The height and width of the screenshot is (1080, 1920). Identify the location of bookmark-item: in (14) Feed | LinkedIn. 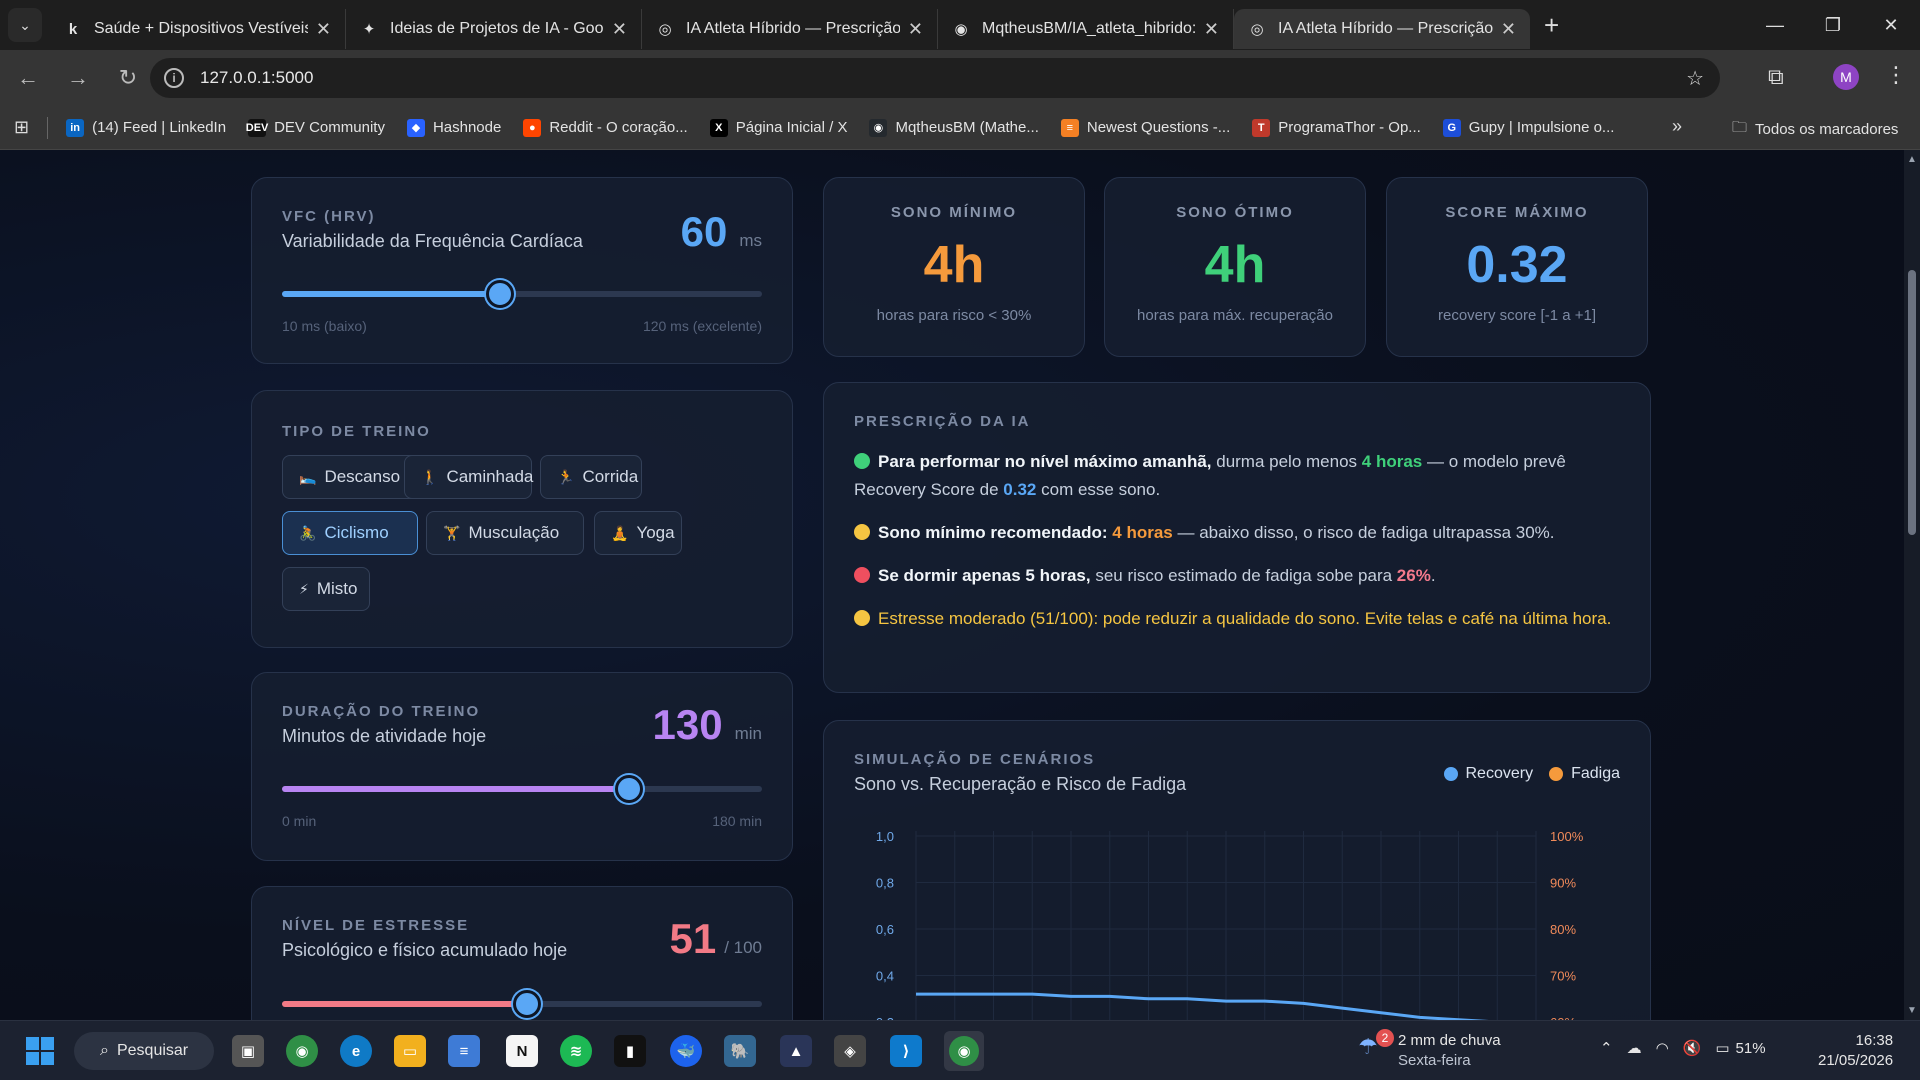
(146, 127).